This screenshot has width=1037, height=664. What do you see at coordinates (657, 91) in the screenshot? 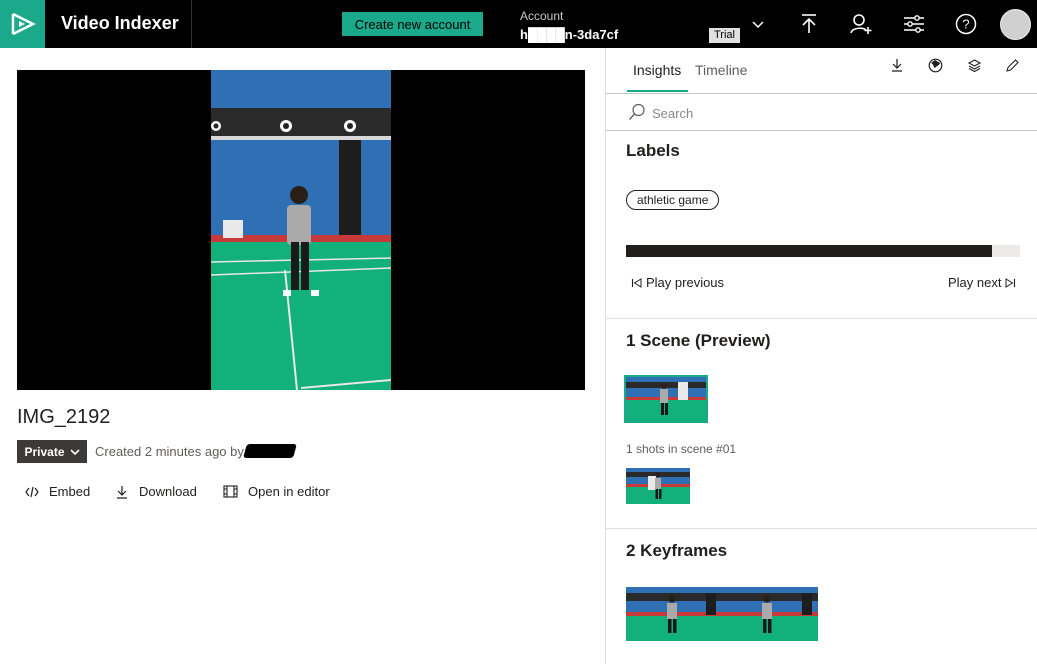
I see `active-tab-indicator` at bounding box center [657, 91].